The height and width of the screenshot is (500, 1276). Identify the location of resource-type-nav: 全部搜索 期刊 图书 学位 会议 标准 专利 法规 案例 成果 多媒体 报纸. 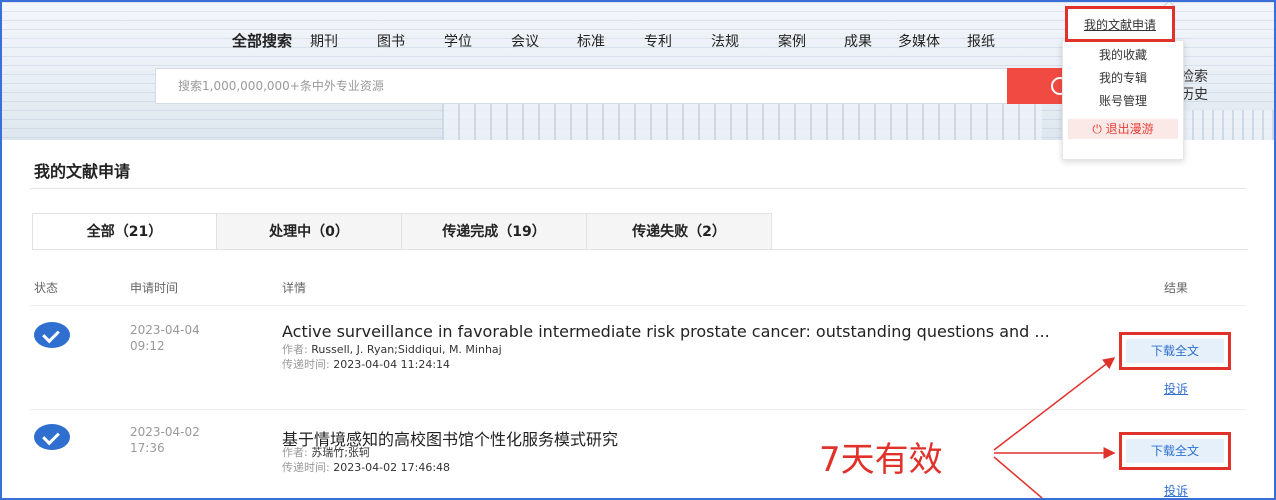
(613, 40).